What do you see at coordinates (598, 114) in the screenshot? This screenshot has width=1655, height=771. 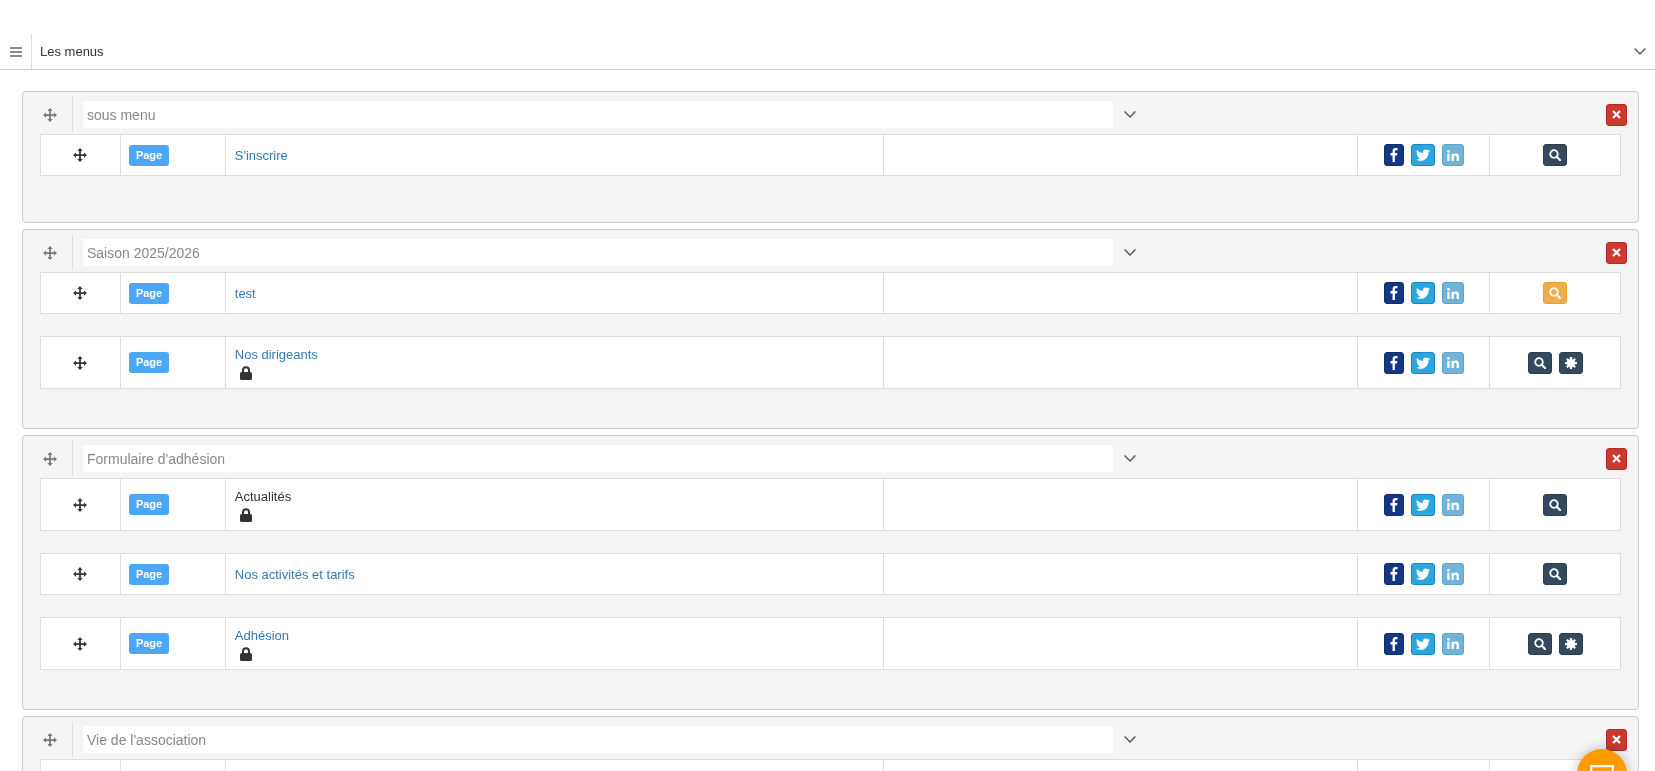 I see `menu-title-field: sous menu` at bounding box center [598, 114].